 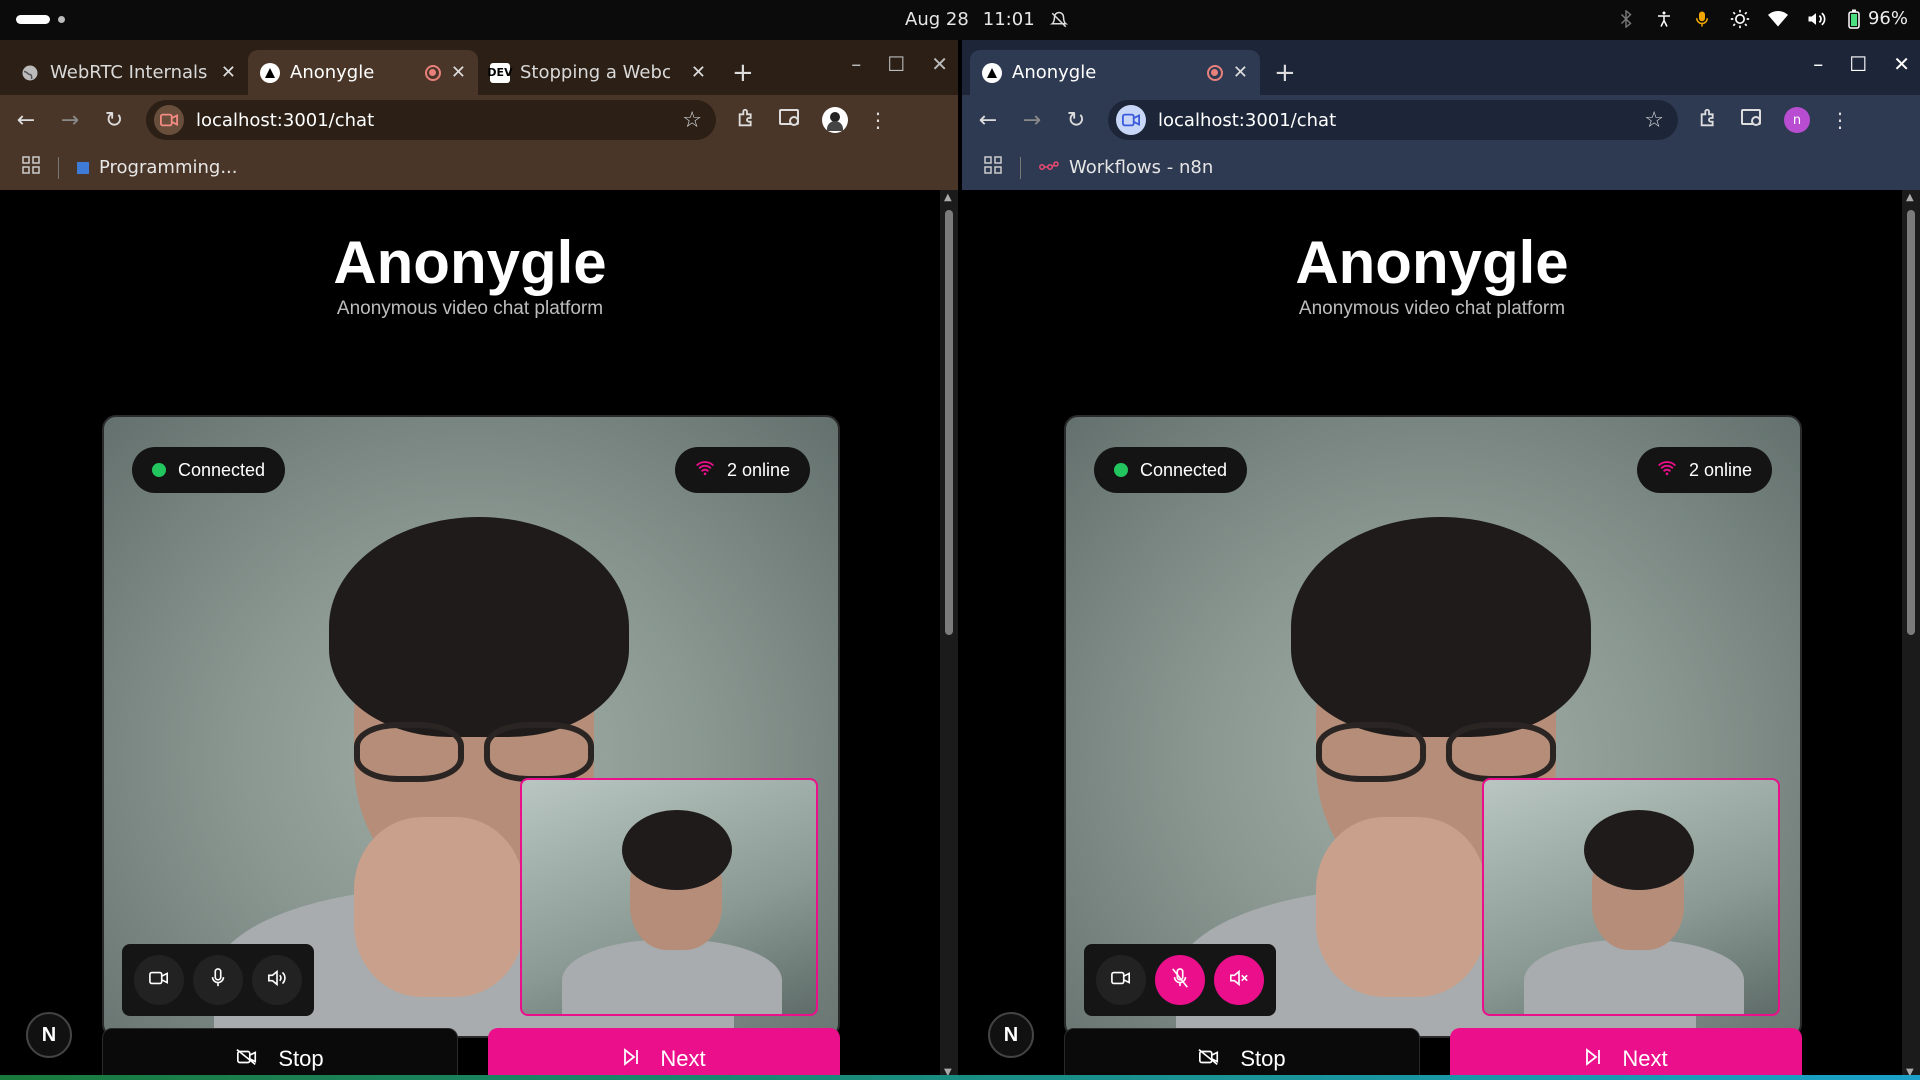 What do you see at coordinates (30, 73) in the screenshot?
I see `globe-icon` at bounding box center [30, 73].